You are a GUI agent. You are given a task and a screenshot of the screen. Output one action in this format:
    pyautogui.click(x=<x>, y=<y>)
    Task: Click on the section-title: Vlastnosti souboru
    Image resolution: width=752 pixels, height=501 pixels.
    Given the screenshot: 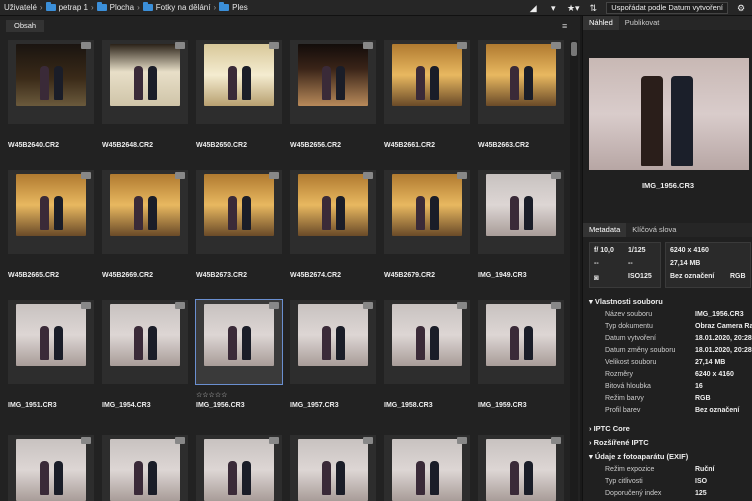 What is the action you would take?
    pyautogui.click(x=628, y=301)
    